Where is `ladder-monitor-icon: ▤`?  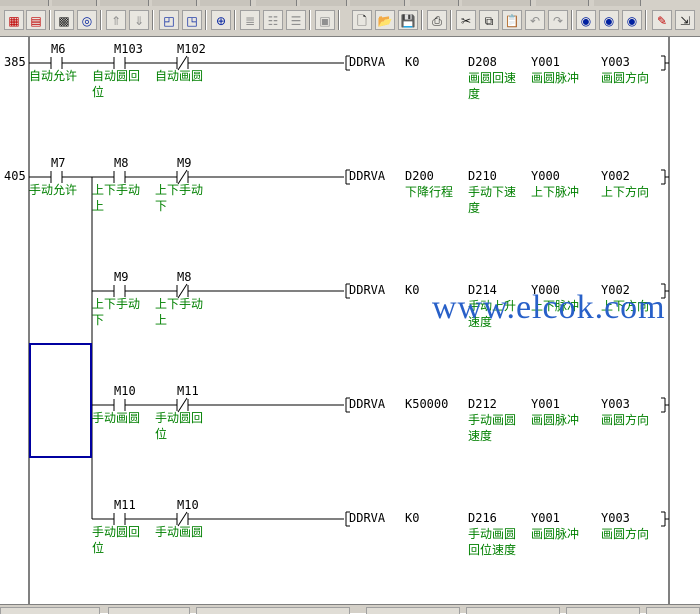 ladder-monitor-icon: ▤ is located at coordinates (36, 21).